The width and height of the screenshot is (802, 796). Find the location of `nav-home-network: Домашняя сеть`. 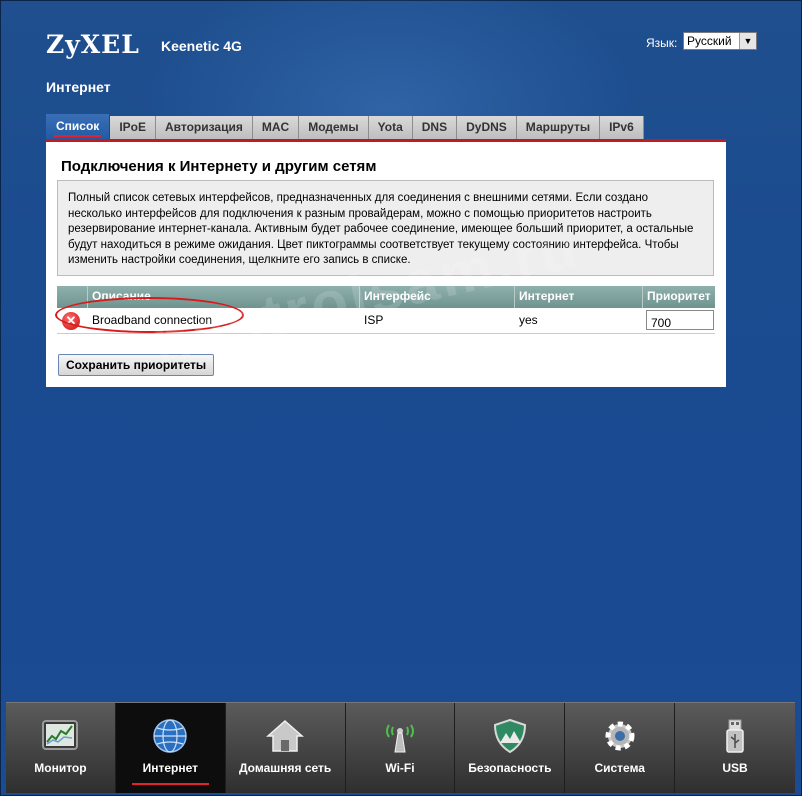

nav-home-network: Домашняя сеть is located at coordinates (286, 748).